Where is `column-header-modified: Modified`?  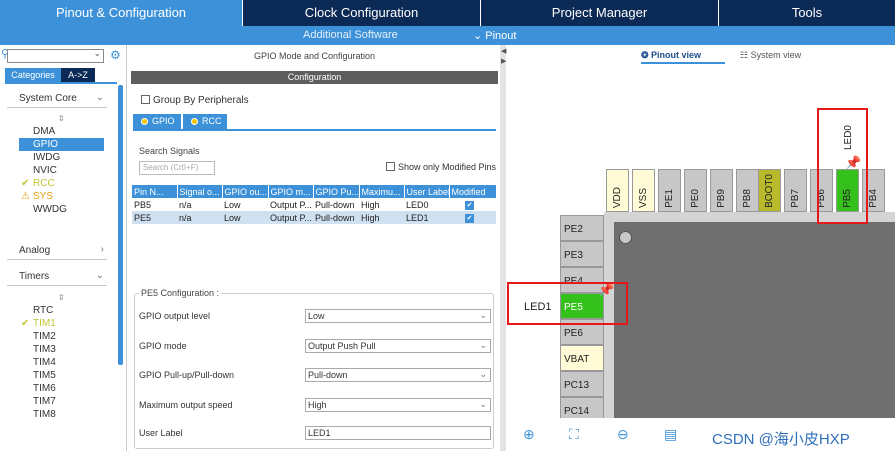
column-header-modified: Modified is located at coordinates (473, 191).